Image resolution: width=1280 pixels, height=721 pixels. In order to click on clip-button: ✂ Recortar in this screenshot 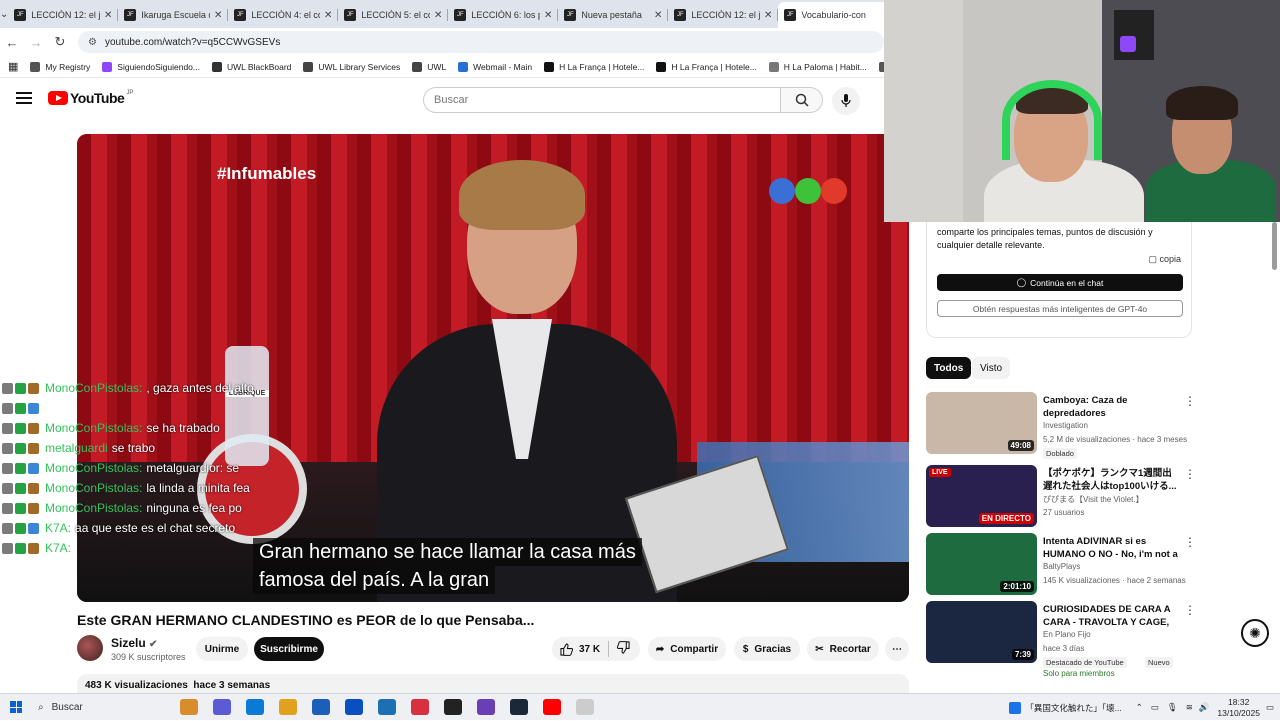, I will do `click(843, 649)`.